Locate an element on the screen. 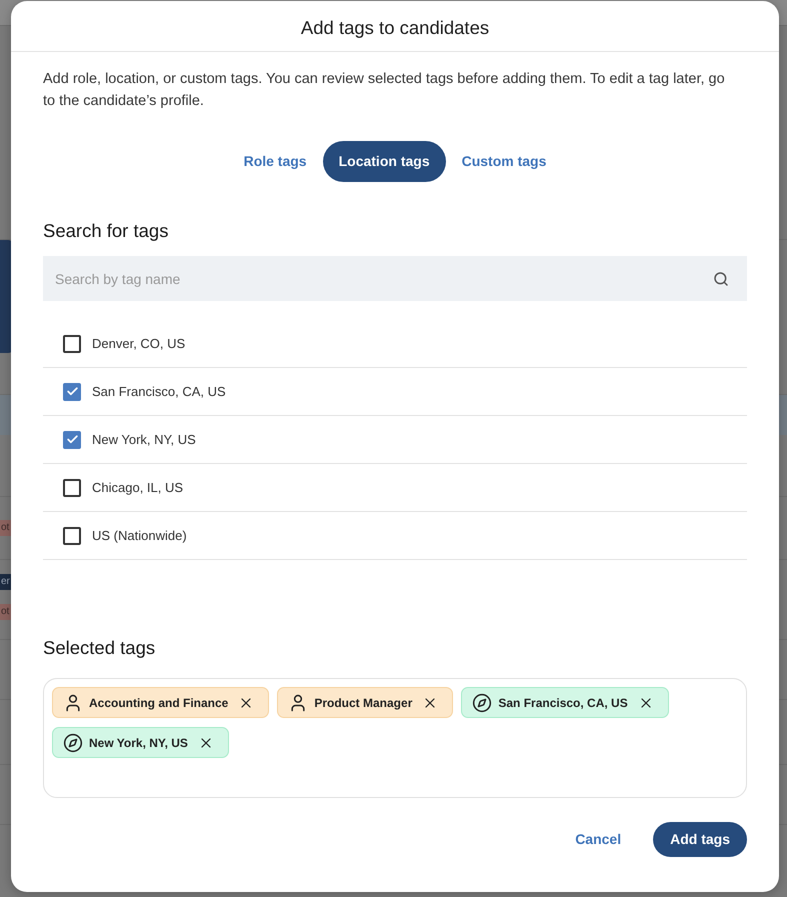  tag-label: San Francisco, CA, US is located at coordinates (563, 703).